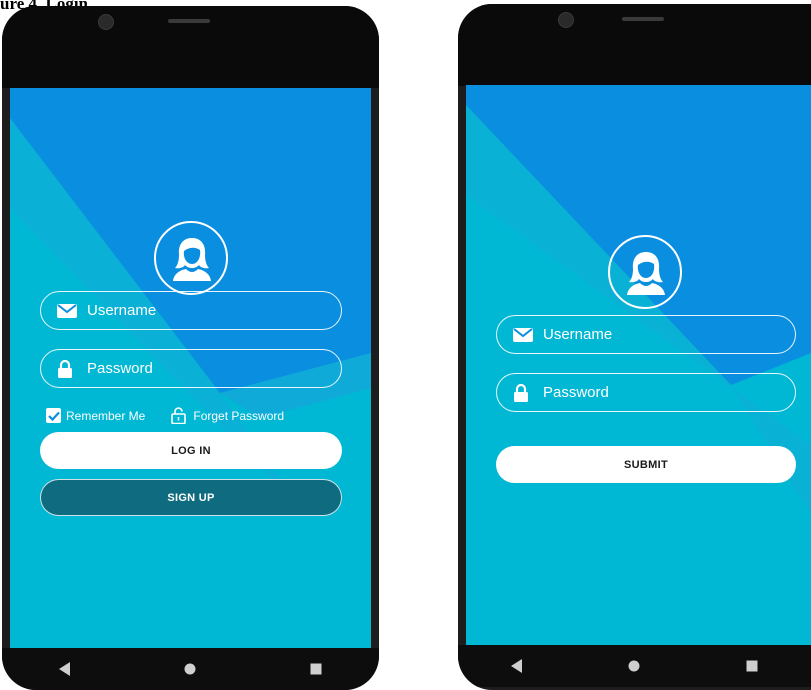  I want to click on login-button: LOG IN, so click(191, 450).